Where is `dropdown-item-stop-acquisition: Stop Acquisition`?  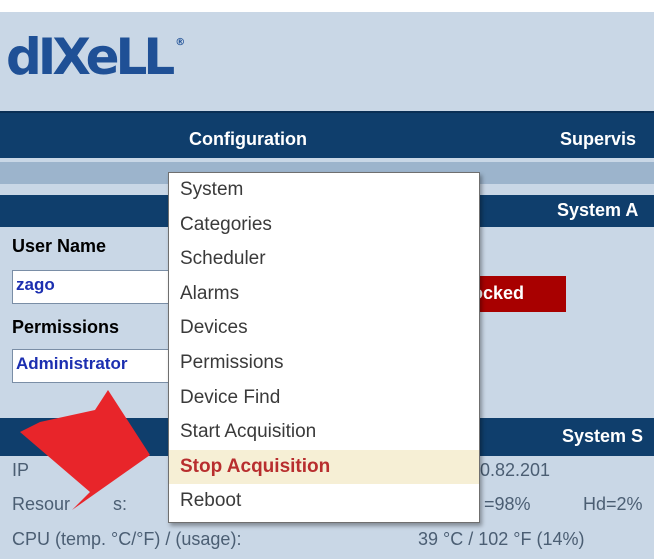
dropdown-item-stop-acquisition: Stop Acquisition is located at coordinates (324, 467).